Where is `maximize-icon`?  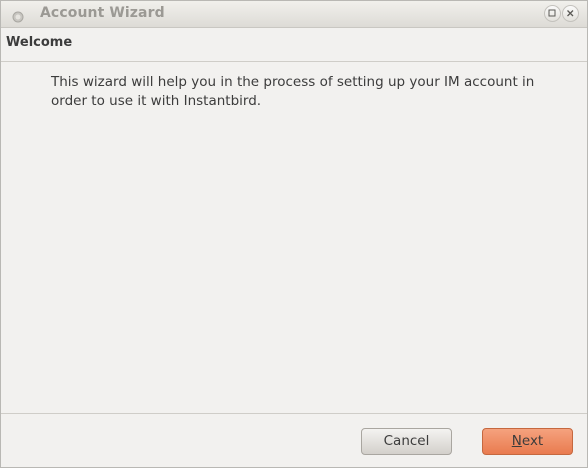 maximize-icon is located at coordinates (552, 13).